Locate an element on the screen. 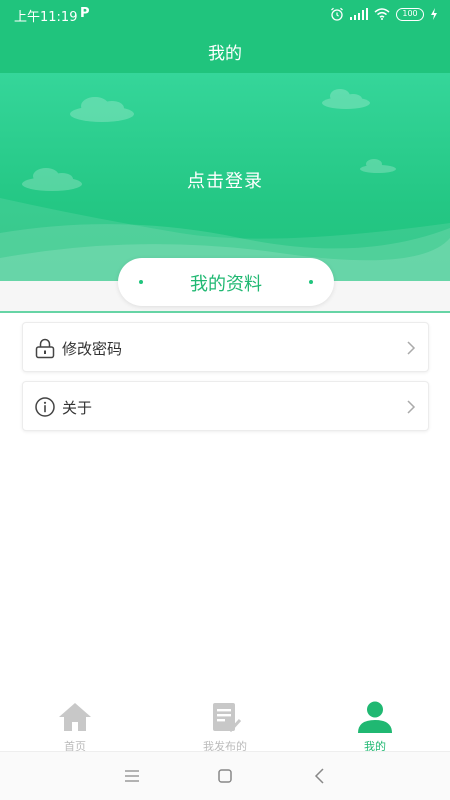 Image resolution: width=450 pixels, height=800 pixels. tab-my-posts: 我发布的 is located at coordinates (225, 724).